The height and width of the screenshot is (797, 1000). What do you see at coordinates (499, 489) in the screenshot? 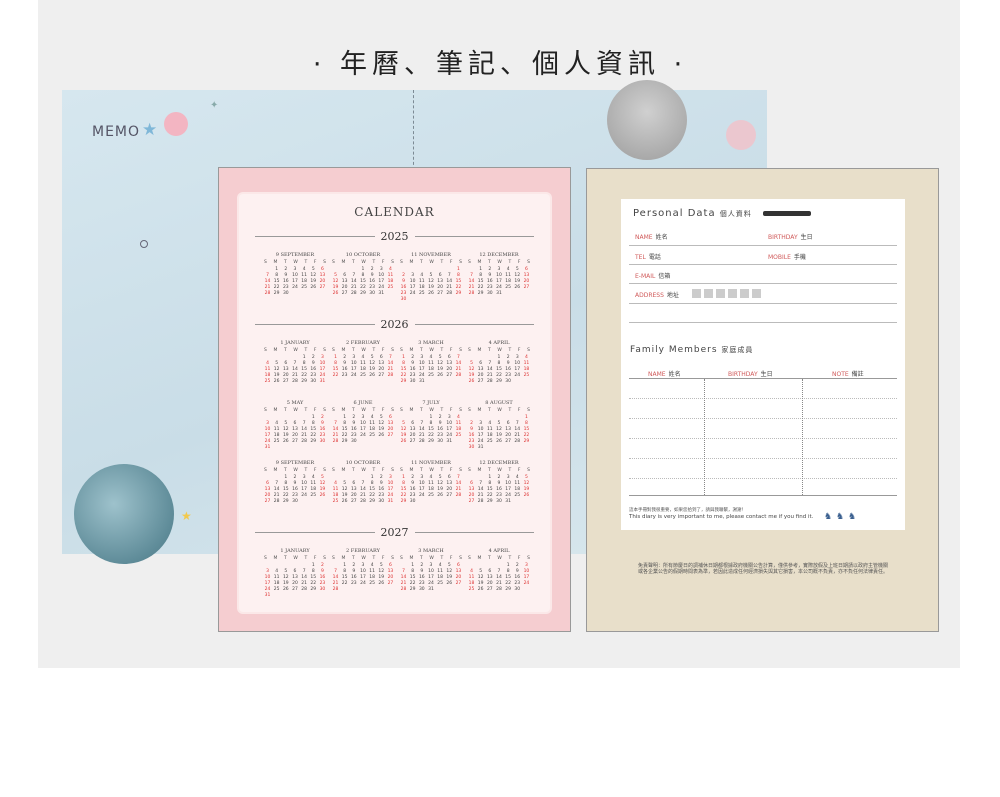
I see `week-row: 13 14 15 16 17 18 19` at bounding box center [499, 489].